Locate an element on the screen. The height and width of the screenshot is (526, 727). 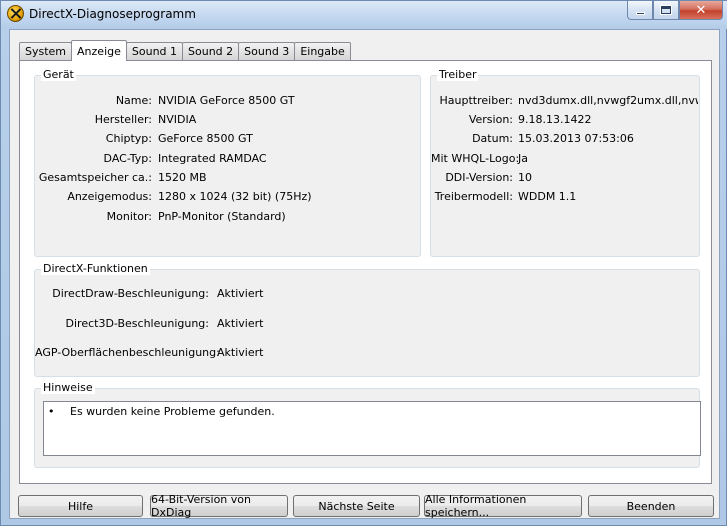
64bit-dxdiag-button: 64-Bit-Version von DxDiag is located at coordinates (219, 506).